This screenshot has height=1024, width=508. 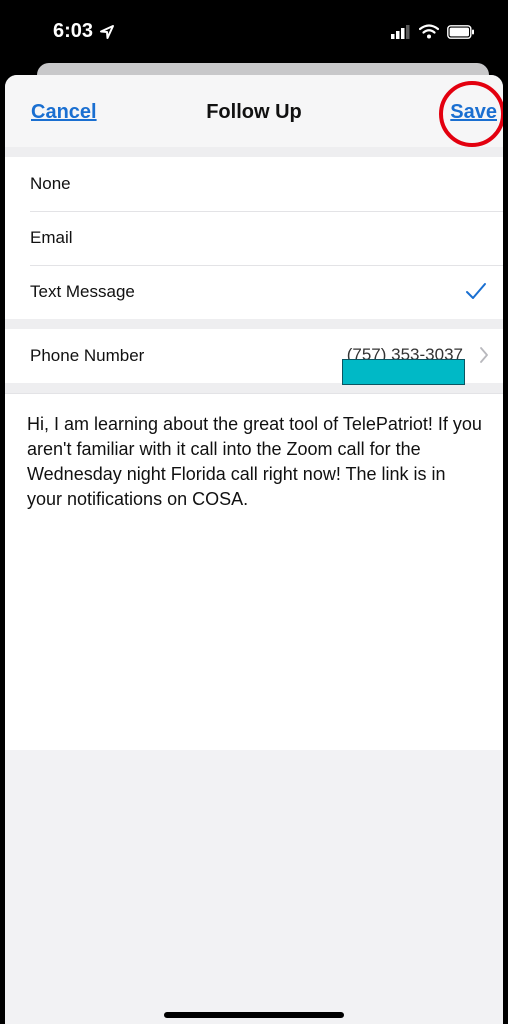 I want to click on page-title: Follow Up, so click(x=254, y=112).